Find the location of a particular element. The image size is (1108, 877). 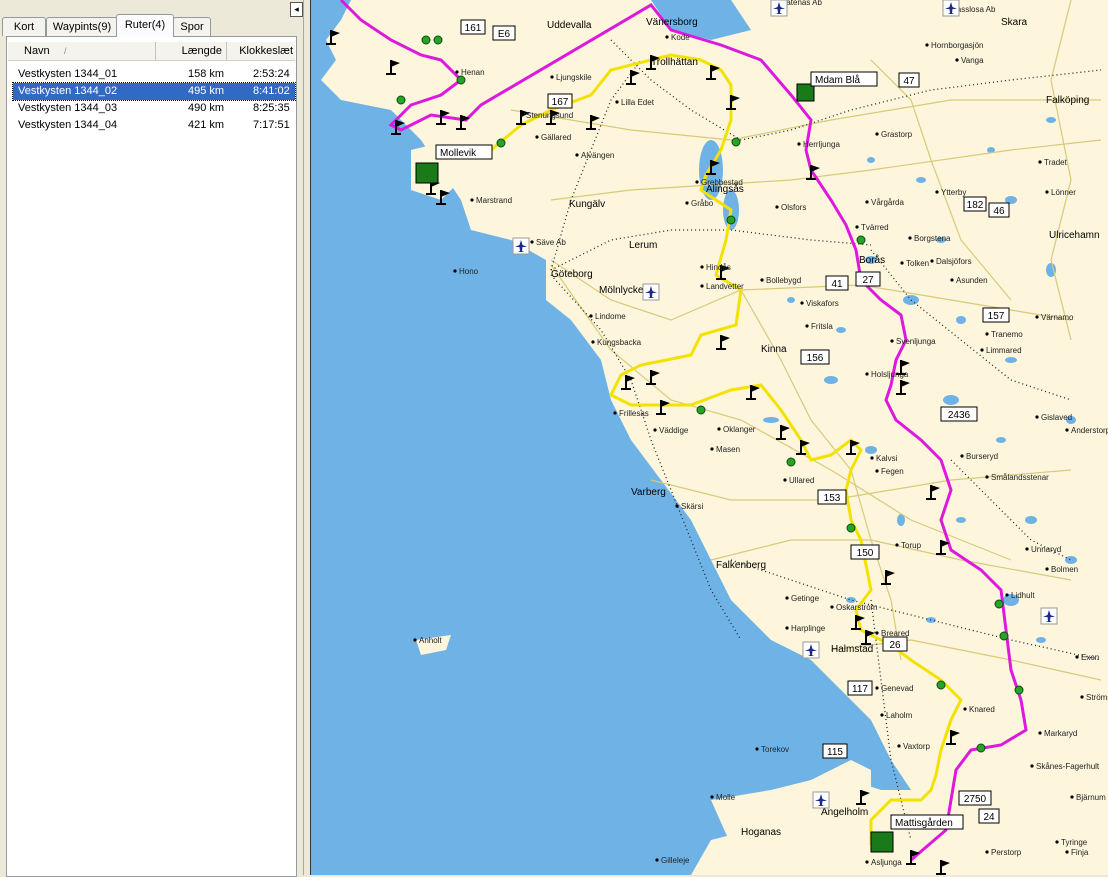

city-label: Falköping is located at coordinates (1067, 100).